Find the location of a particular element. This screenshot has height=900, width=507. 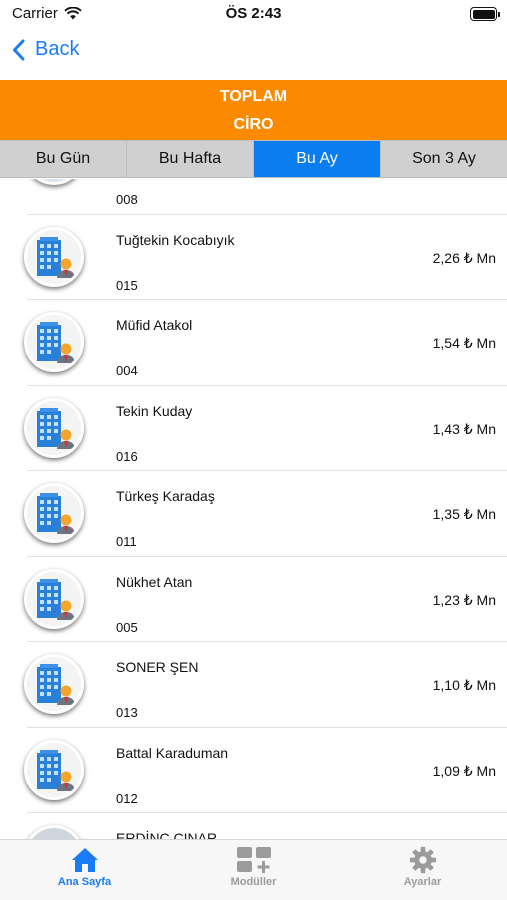

tab-home: Ana Sayfa is located at coordinates (84, 870).